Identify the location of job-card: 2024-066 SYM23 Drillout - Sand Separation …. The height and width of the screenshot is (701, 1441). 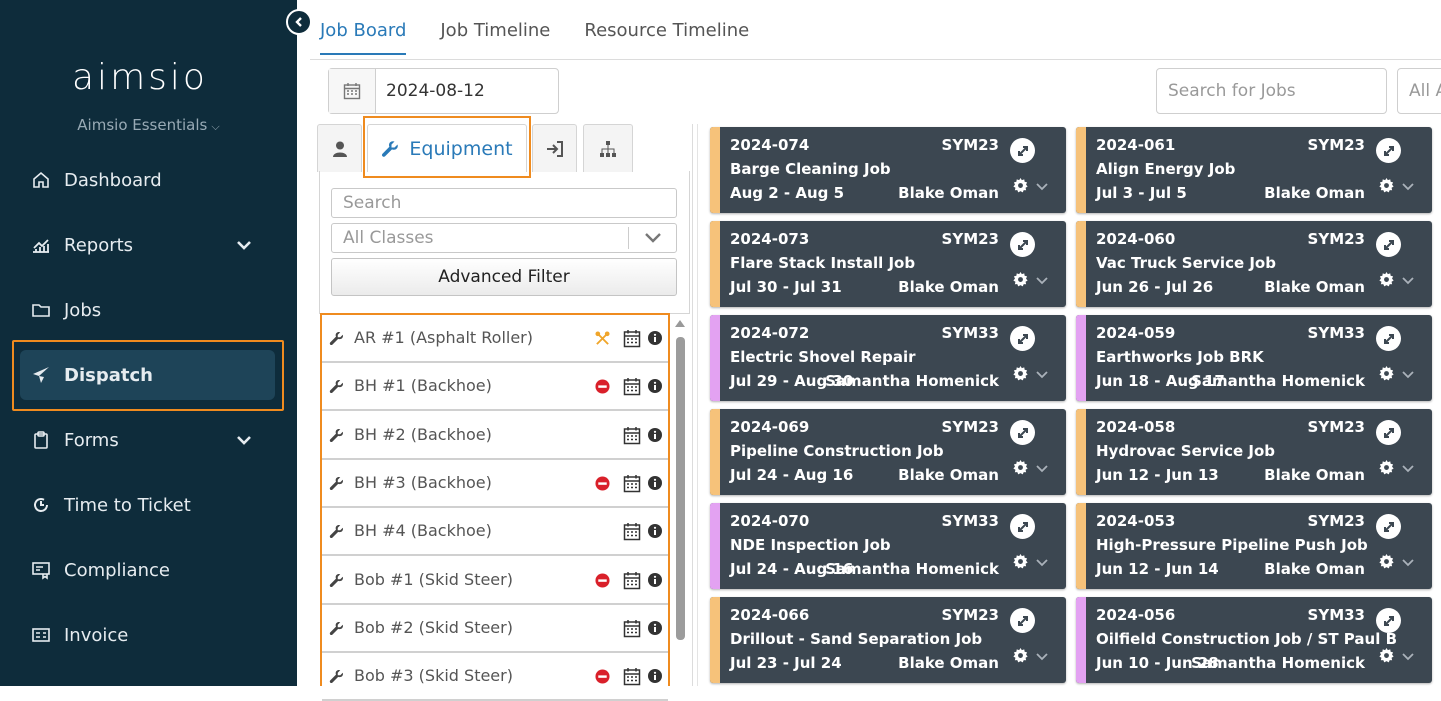
(888, 640).